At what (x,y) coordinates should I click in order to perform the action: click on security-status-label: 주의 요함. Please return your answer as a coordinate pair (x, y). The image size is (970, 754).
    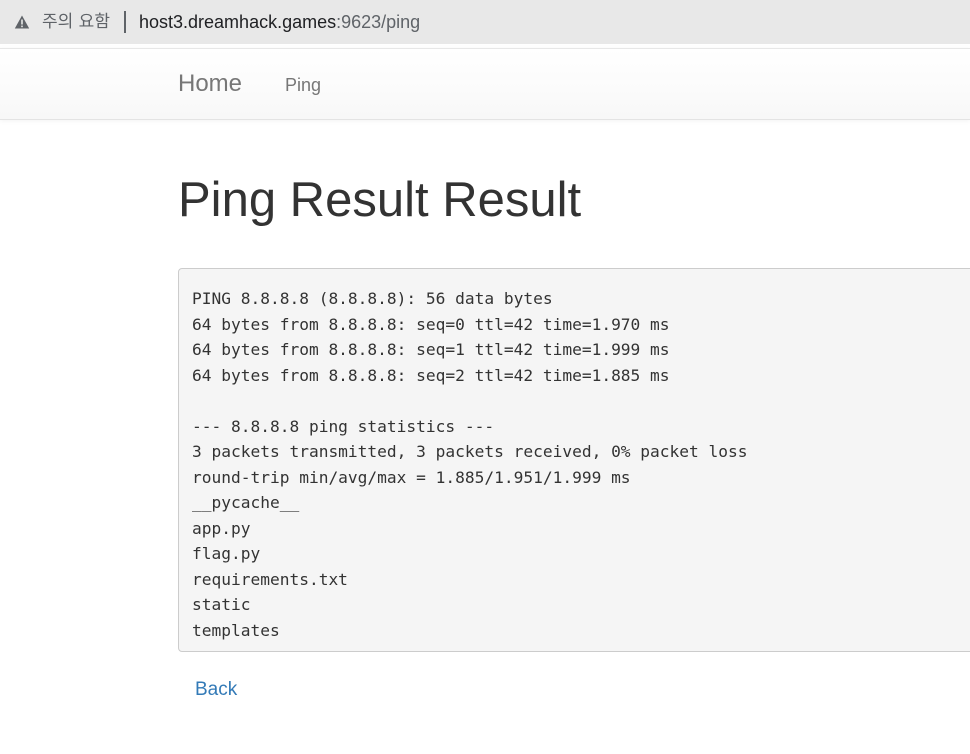
    Looking at the image, I should click on (76, 22).